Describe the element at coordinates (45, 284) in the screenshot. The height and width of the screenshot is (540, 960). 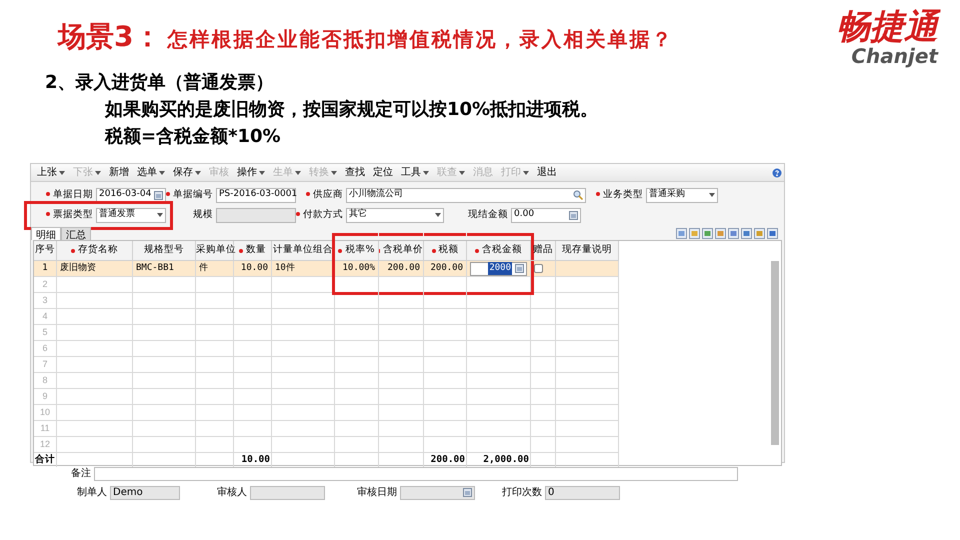
I see `table-cell-text: 2` at that location.